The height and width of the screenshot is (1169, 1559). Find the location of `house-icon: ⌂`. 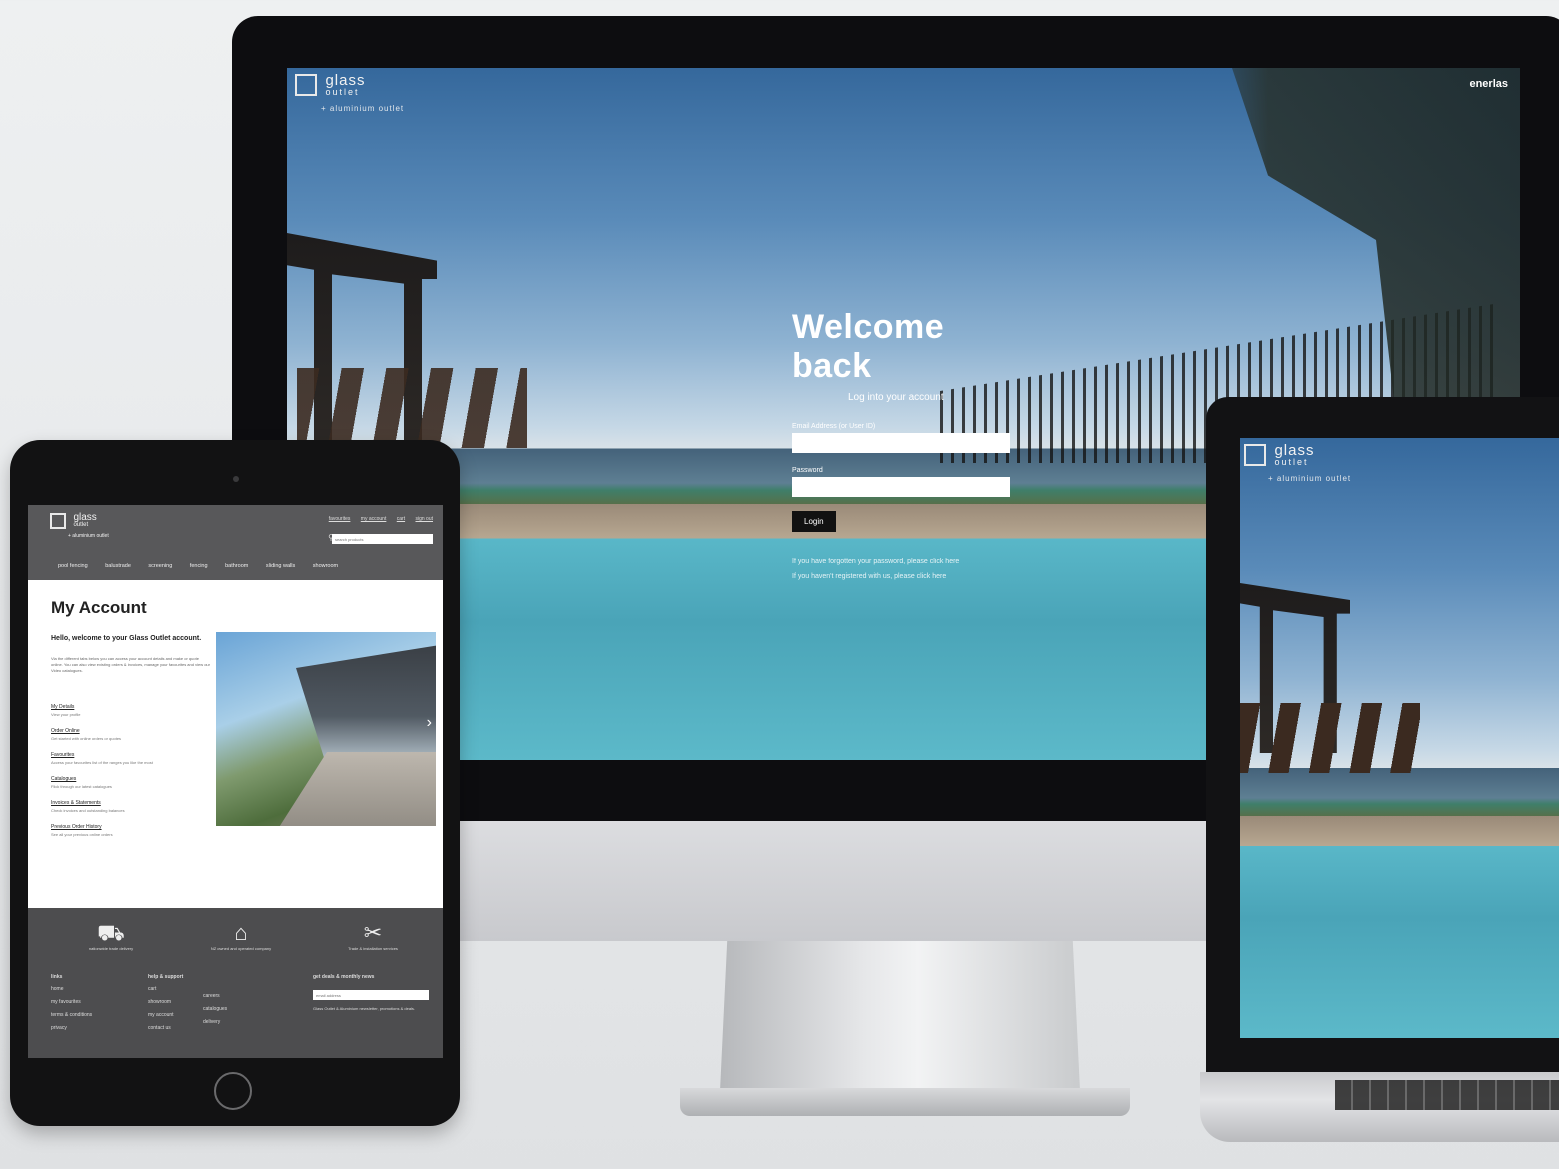

house-icon: ⌂ is located at coordinates (241, 932).